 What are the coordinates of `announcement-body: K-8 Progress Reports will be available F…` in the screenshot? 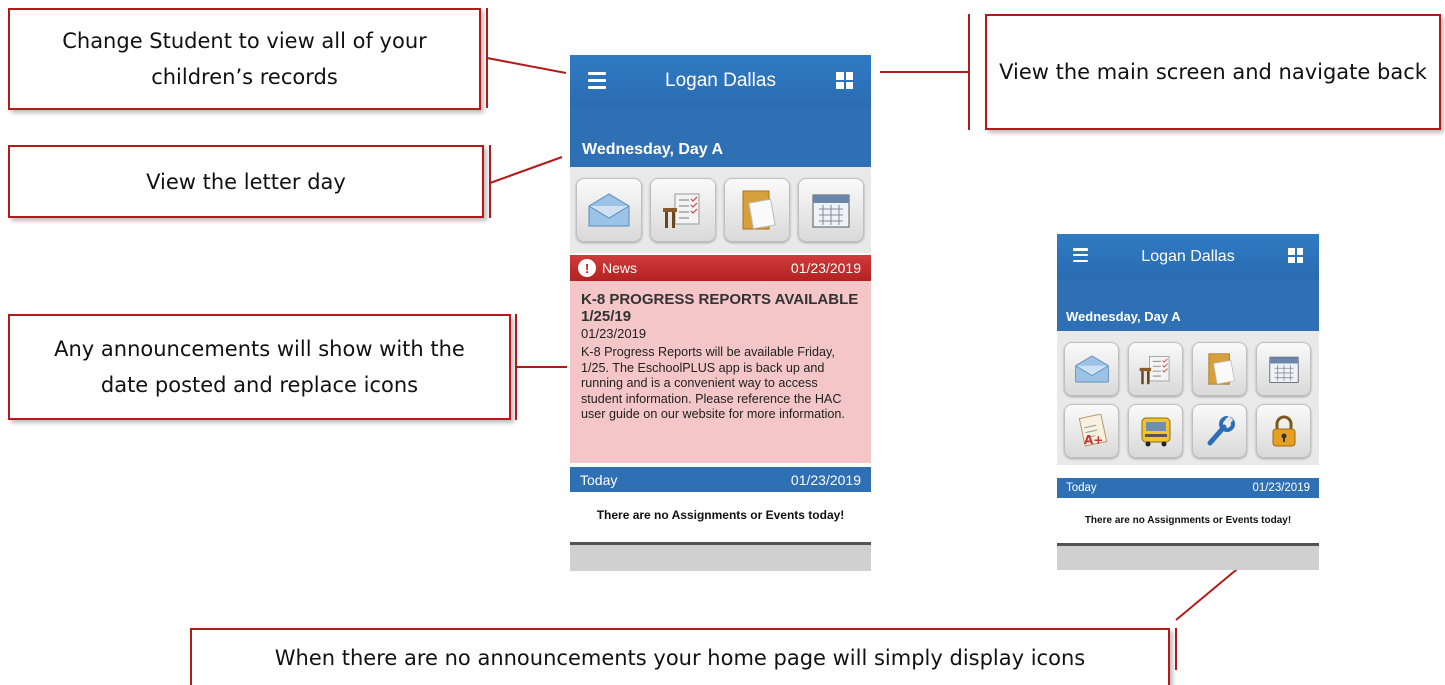 It's located at (713, 383).